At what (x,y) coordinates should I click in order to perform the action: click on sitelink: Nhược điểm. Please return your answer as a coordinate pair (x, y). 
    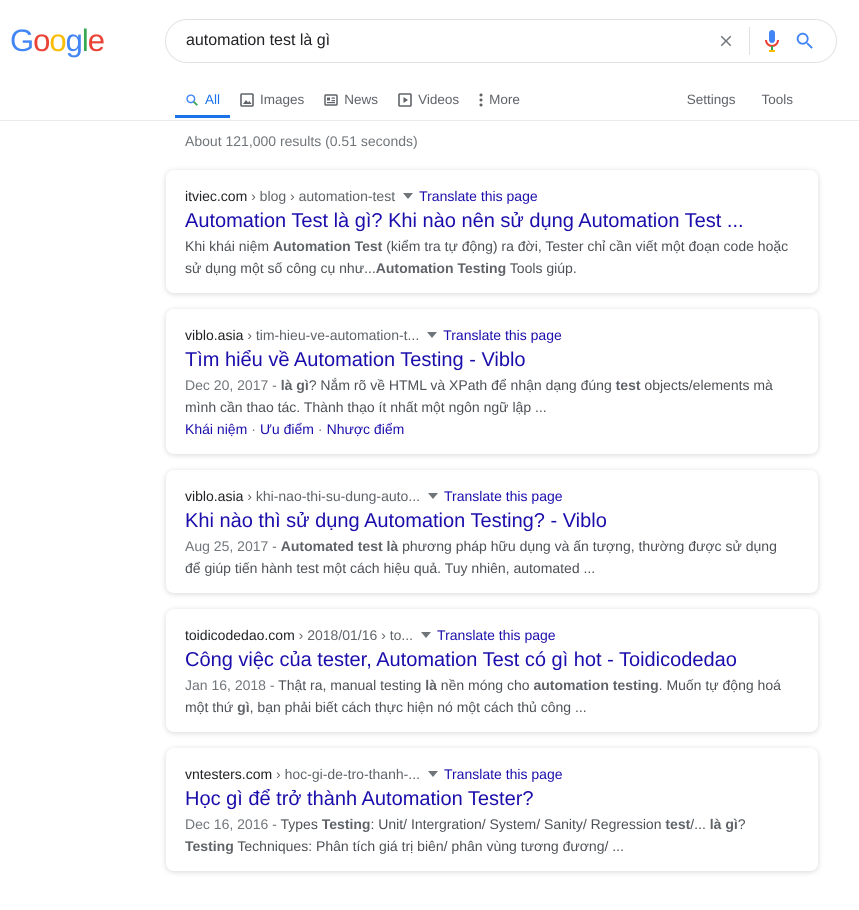
    Looking at the image, I should click on (365, 429).